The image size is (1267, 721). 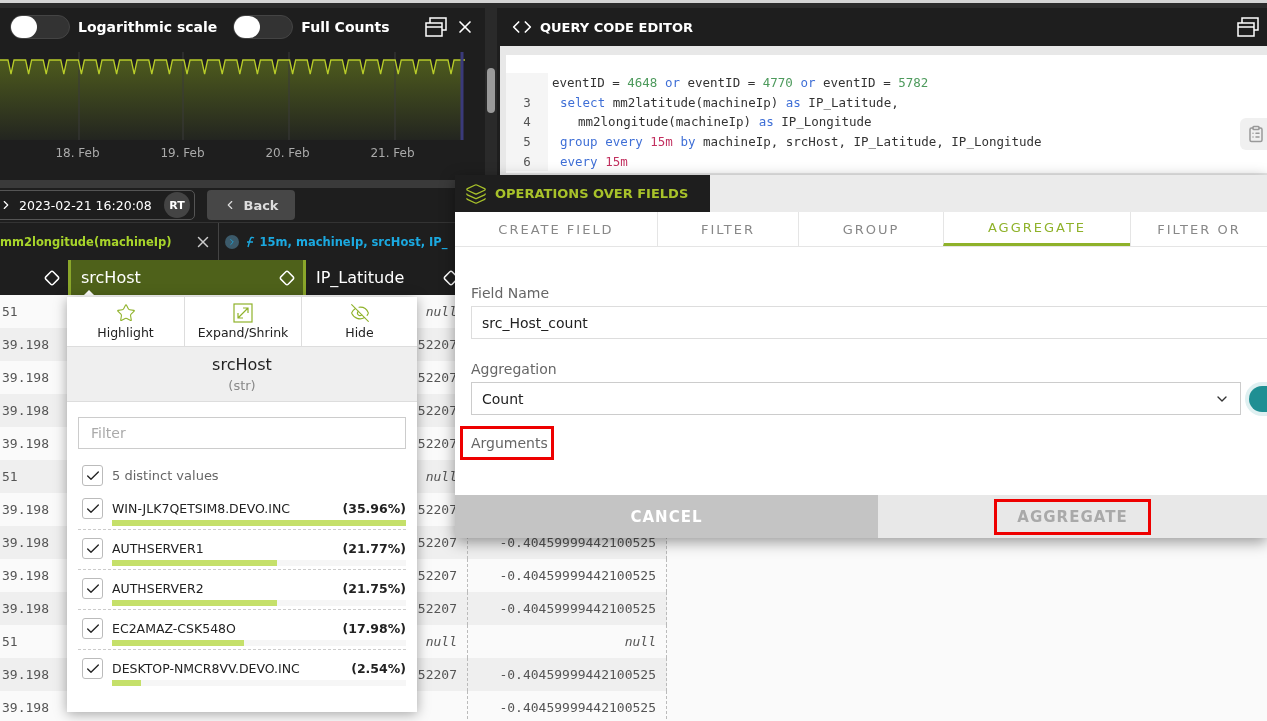 I want to click on field-name-input: src_Host_count, so click(x=869, y=322).